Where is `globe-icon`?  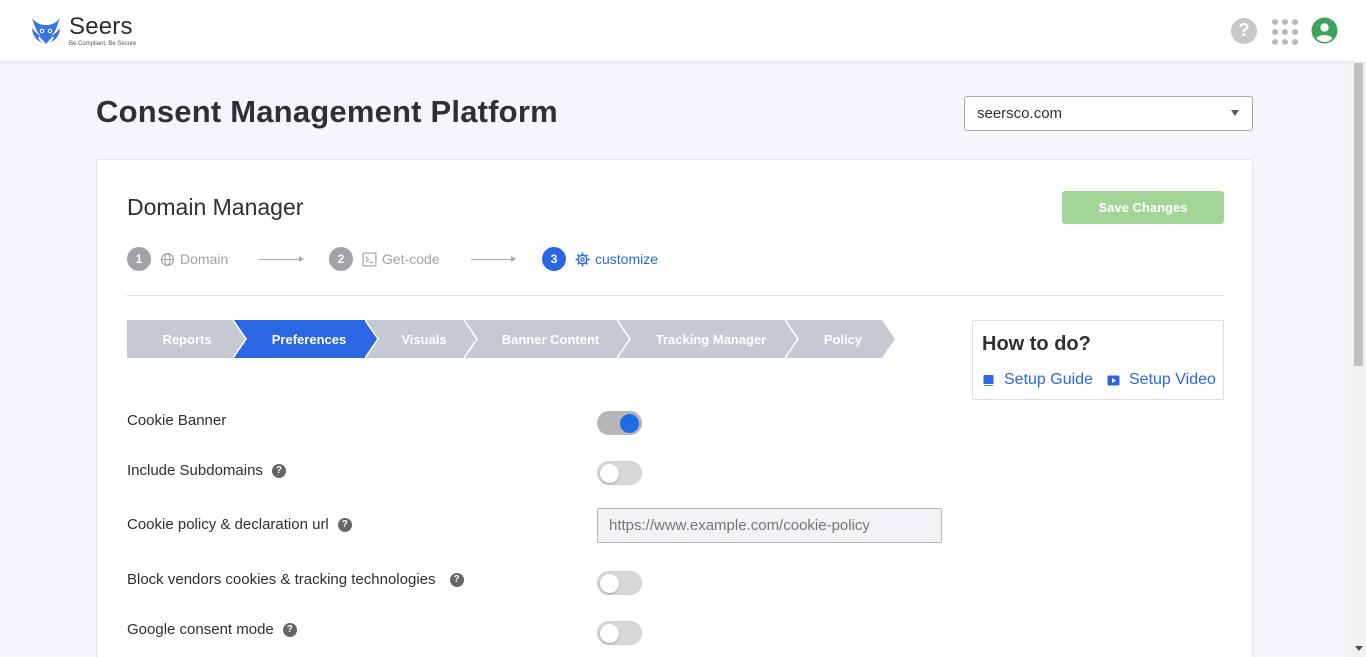 globe-icon is located at coordinates (167, 259).